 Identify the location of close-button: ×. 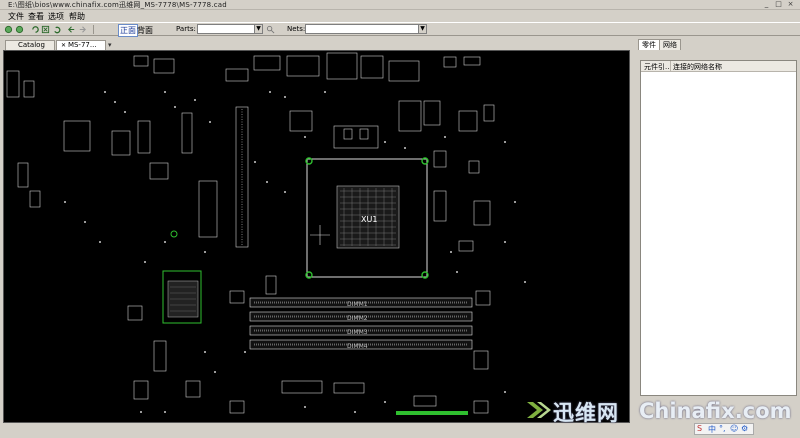
(790, 5).